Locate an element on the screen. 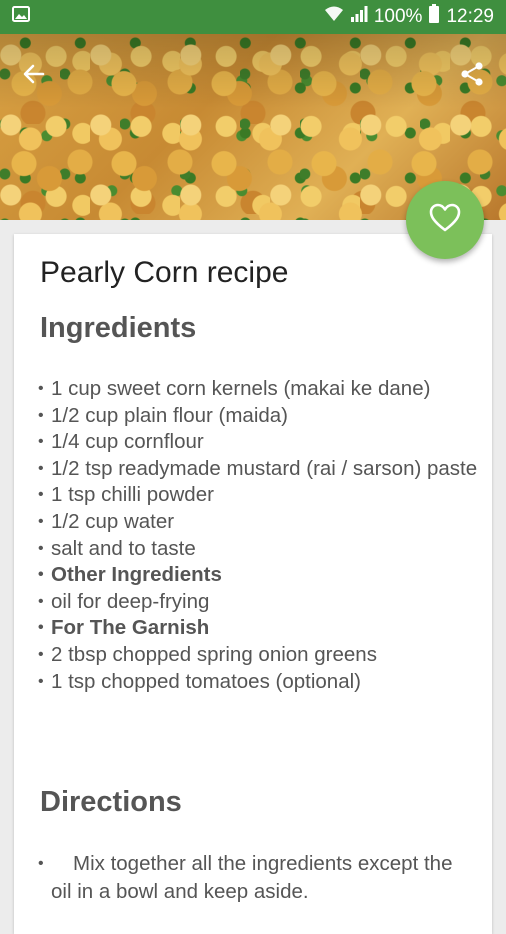  ingredient-item: 1 tsp chilli powder is located at coordinates (258, 495).